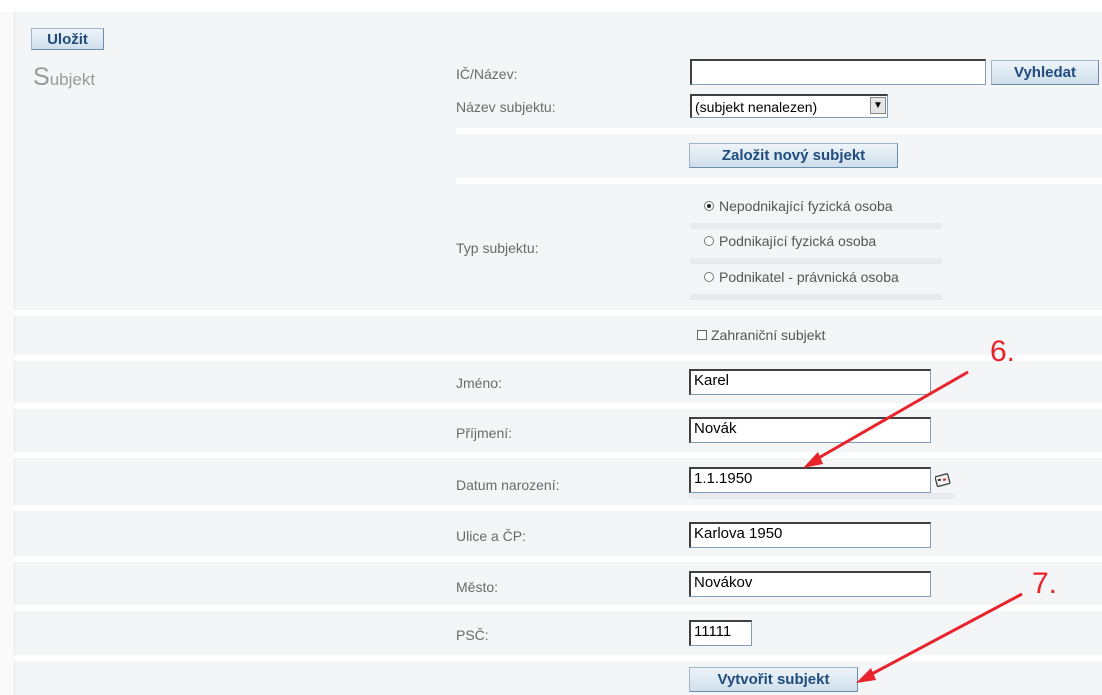  What do you see at coordinates (72, 79) in the screenshot?
I see `section-title-rest: ubjekt` at bounding box center [72, 79].